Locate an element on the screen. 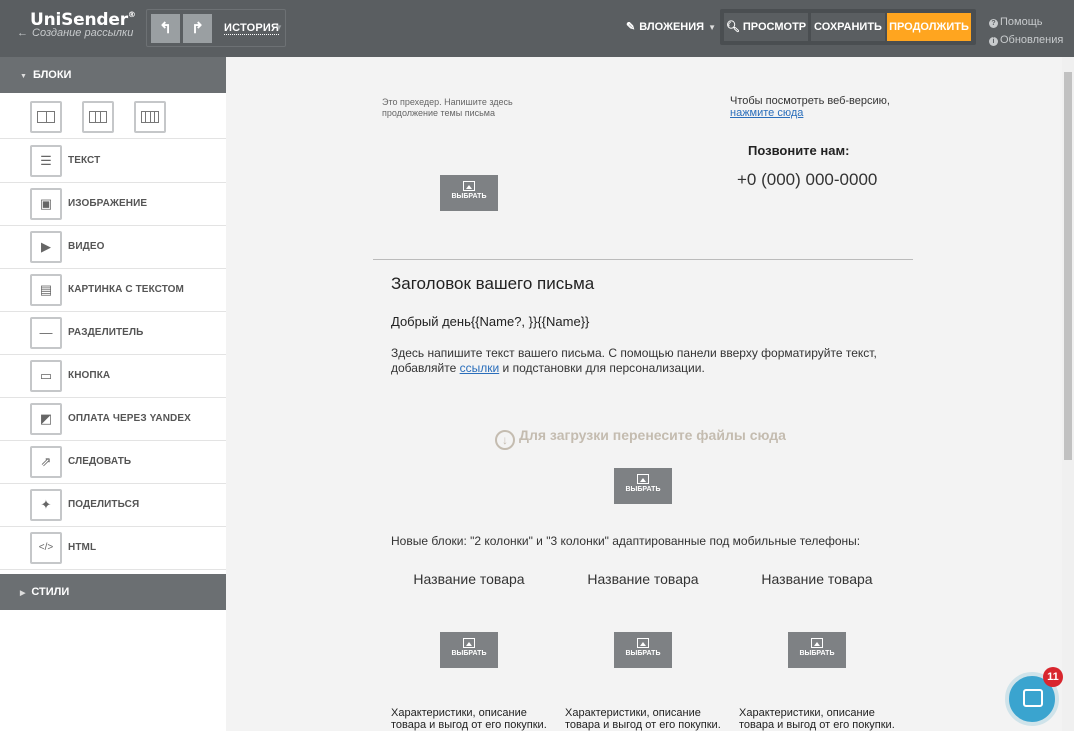  preview-button: 🔍︎ ПРОСМОТР is located at coordinates (766, 27).